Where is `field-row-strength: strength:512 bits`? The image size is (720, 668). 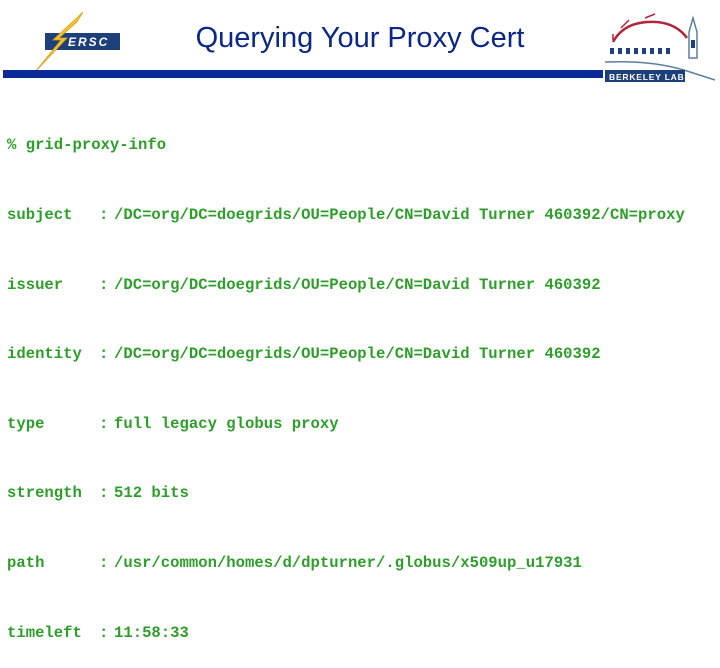 field-row-strength: strength:512 bits is located at coordinates (346, 493).